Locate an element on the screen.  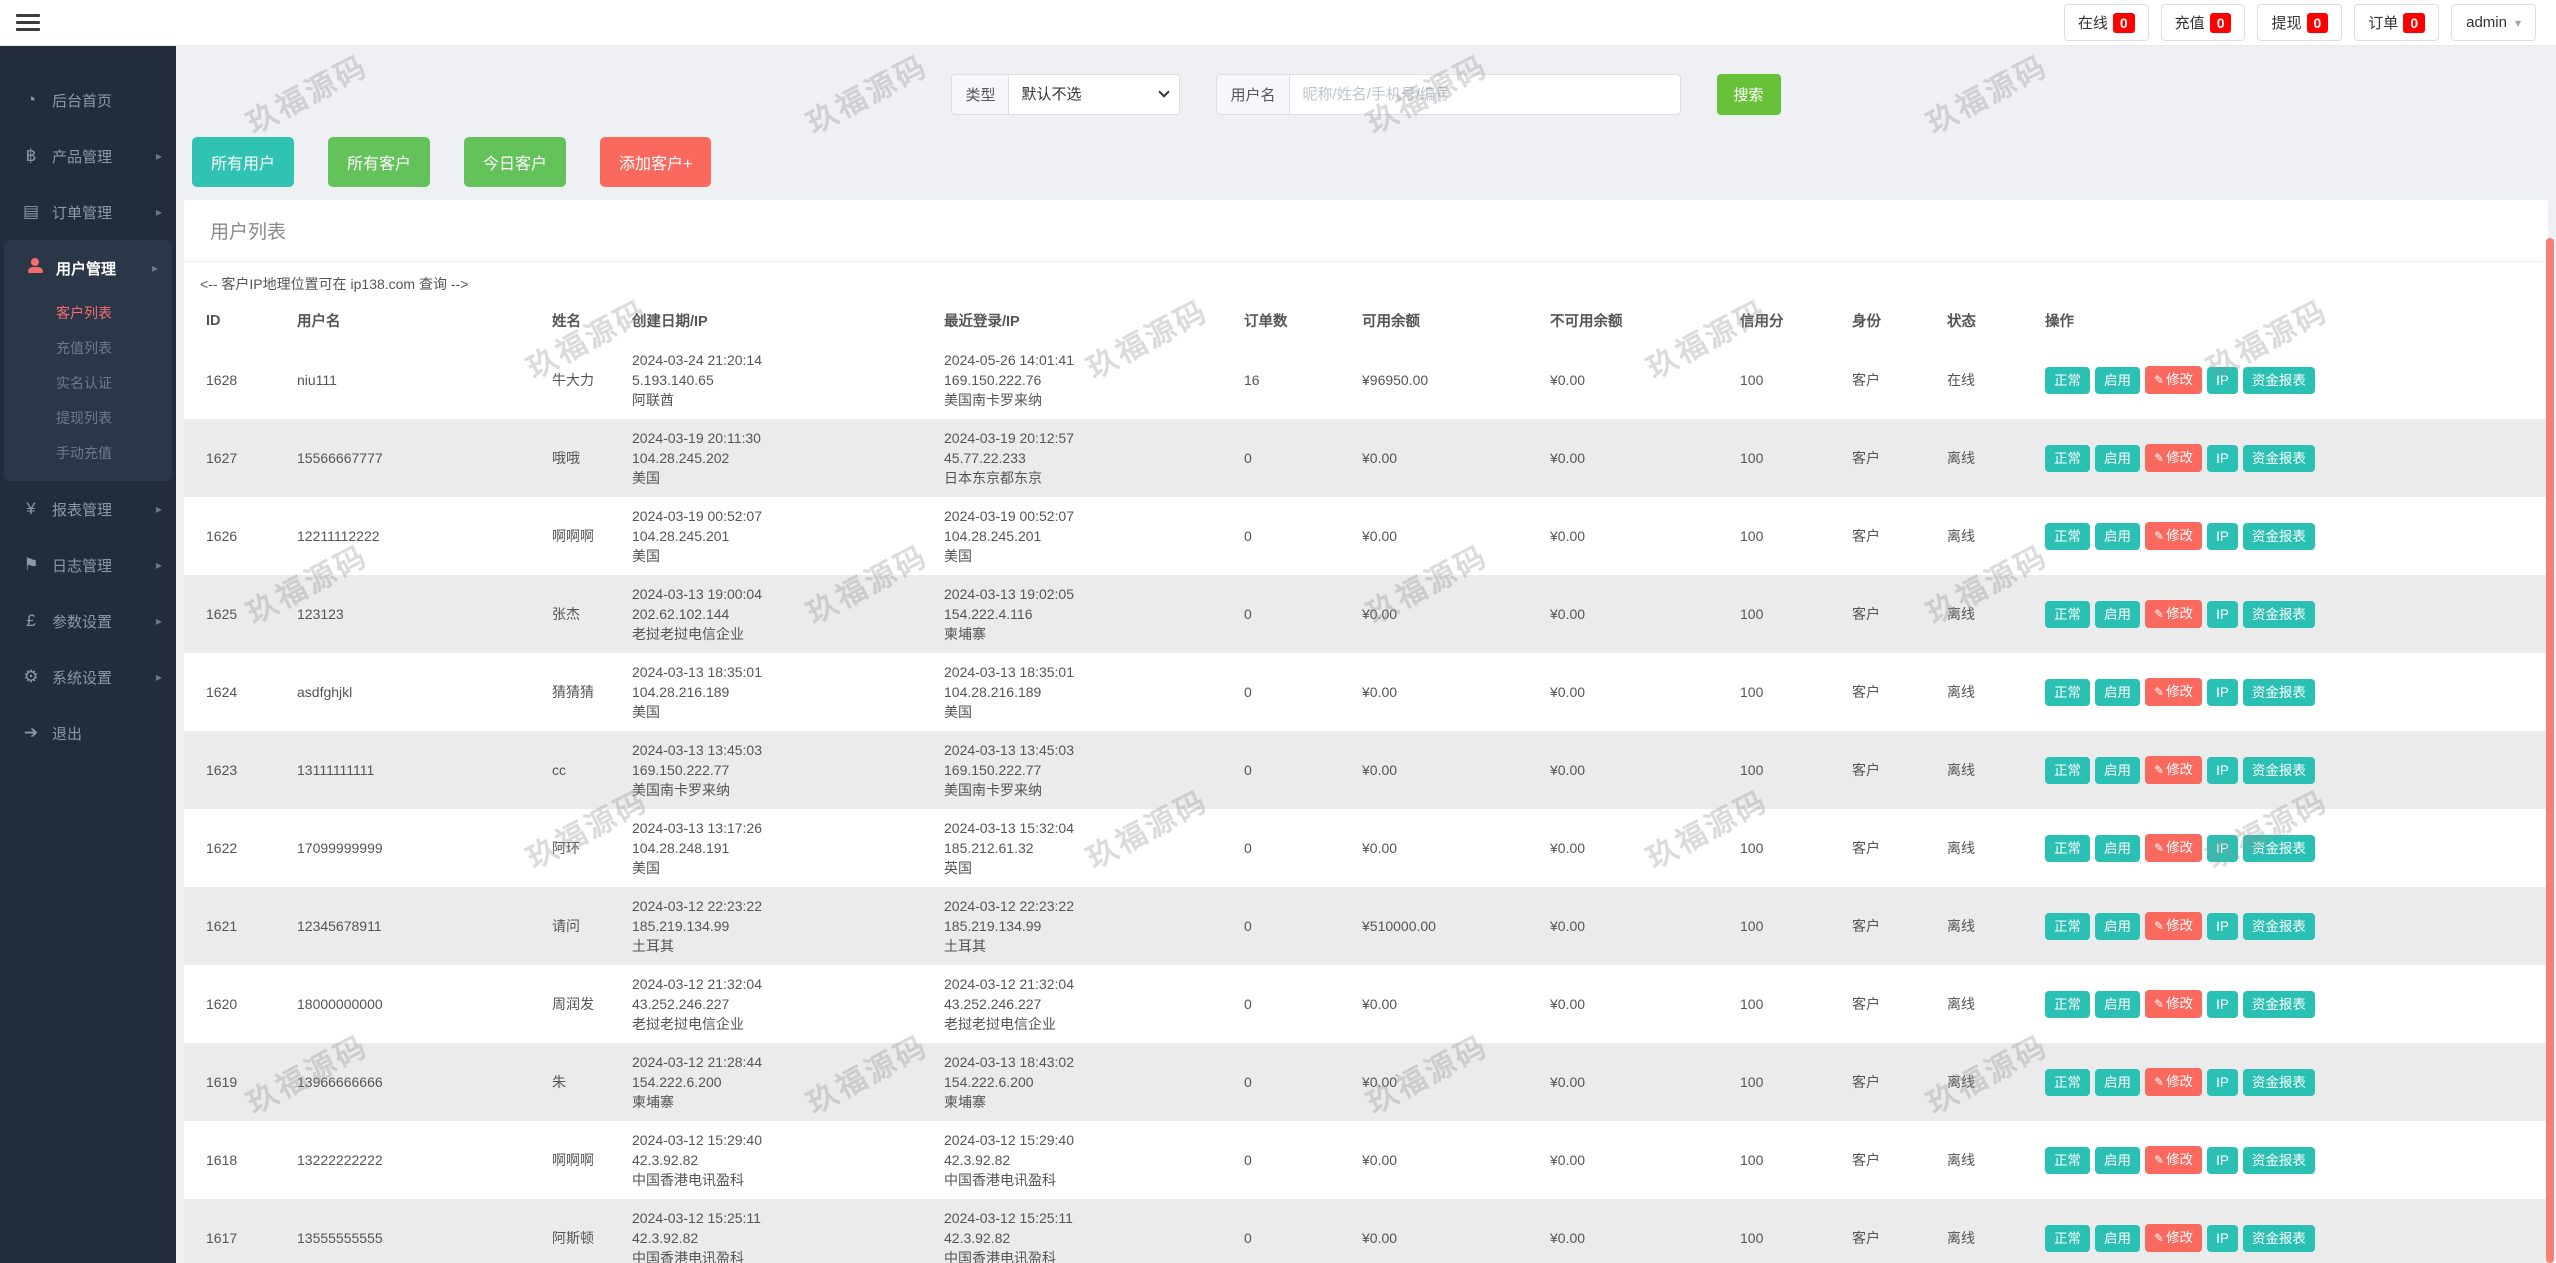
stat-button-withdraw: 提现 0 is located at coordinates (2300, 22).